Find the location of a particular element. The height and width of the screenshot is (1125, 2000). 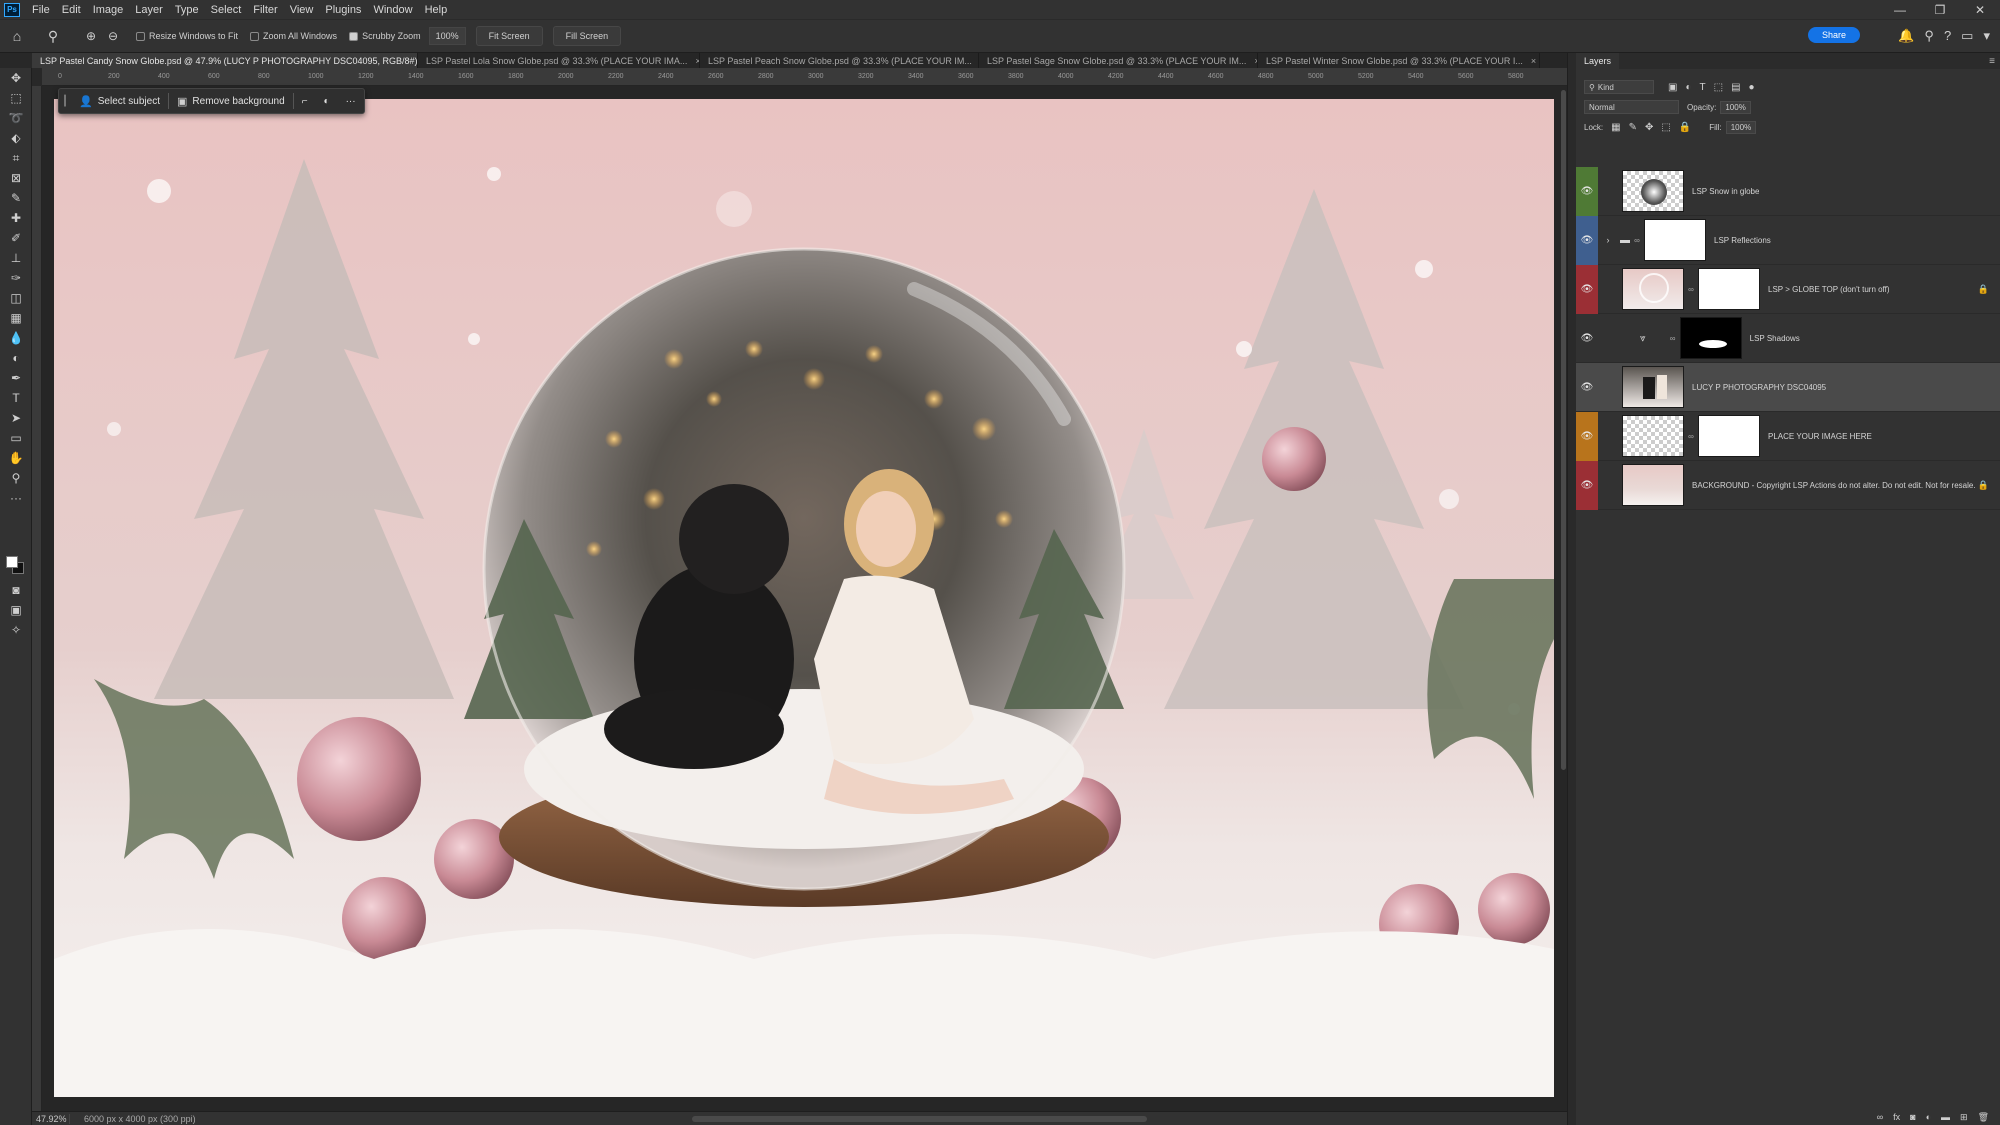

filter-toggle-icon: ● is located at coordinates (1752, 87).